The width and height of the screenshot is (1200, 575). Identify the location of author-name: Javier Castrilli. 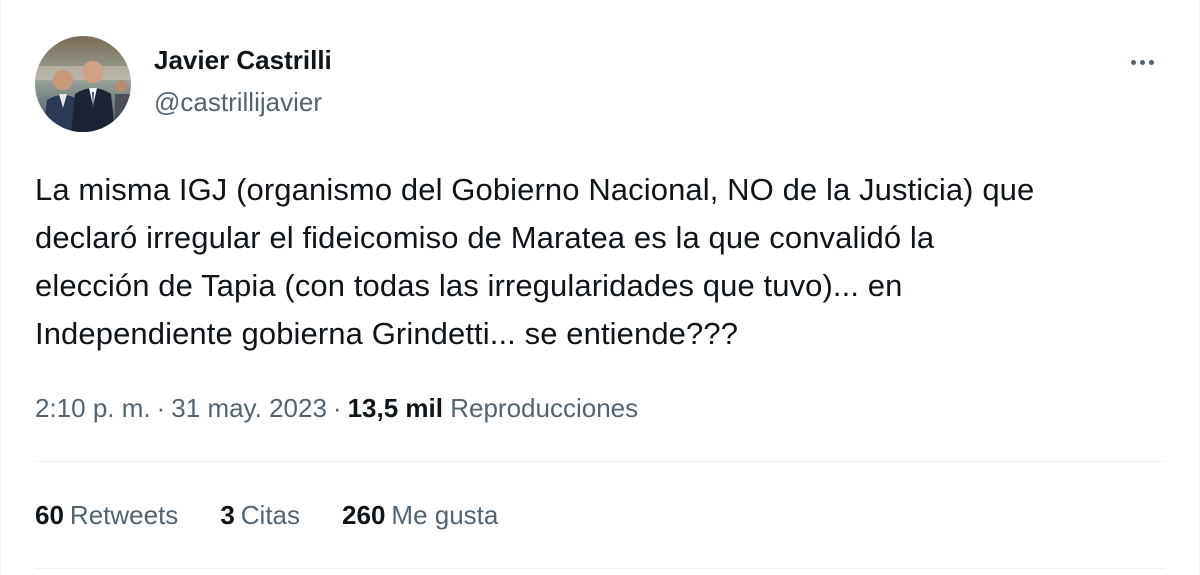
(243, 60).